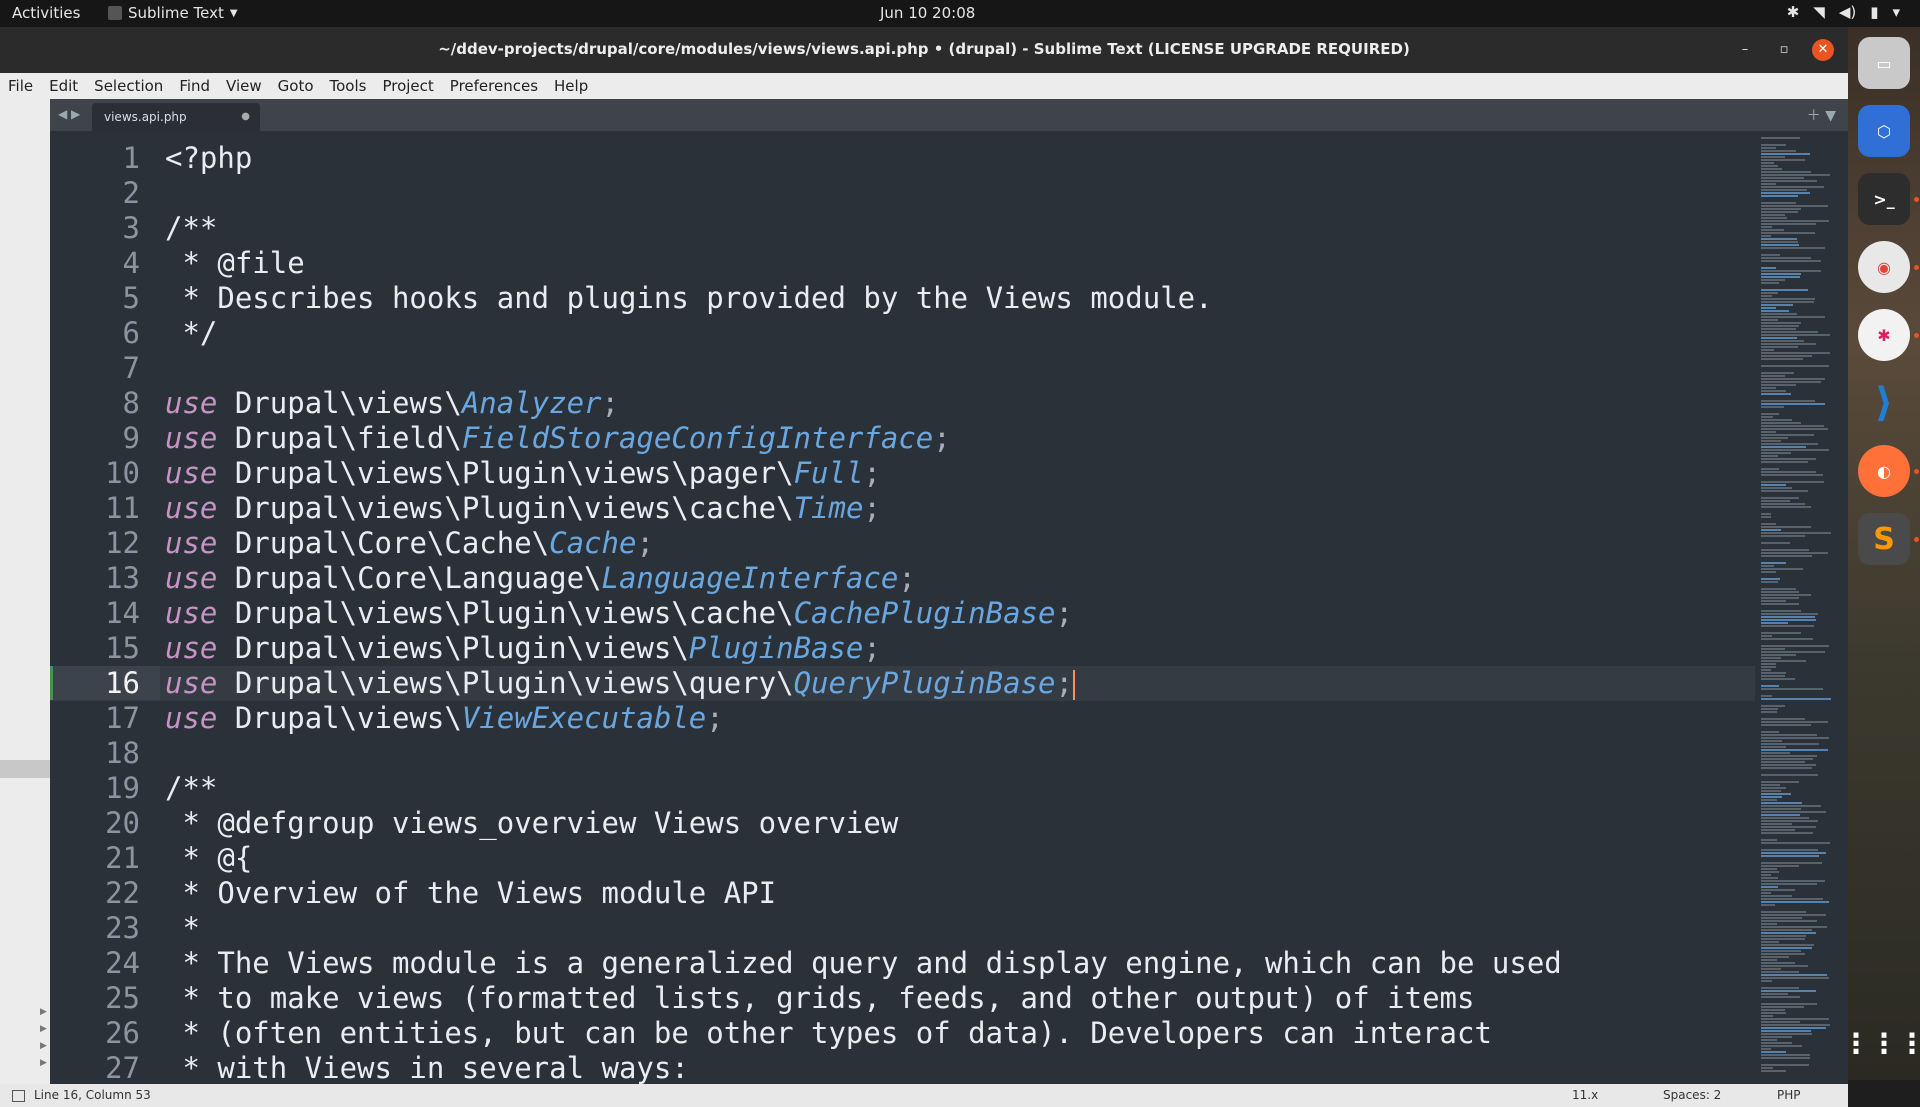 This screenshot has width=1920, height=1107. Describe the element at coordinates (1884, 403) in the screenshot. I see `vscode-icon: ⟩` at that location.